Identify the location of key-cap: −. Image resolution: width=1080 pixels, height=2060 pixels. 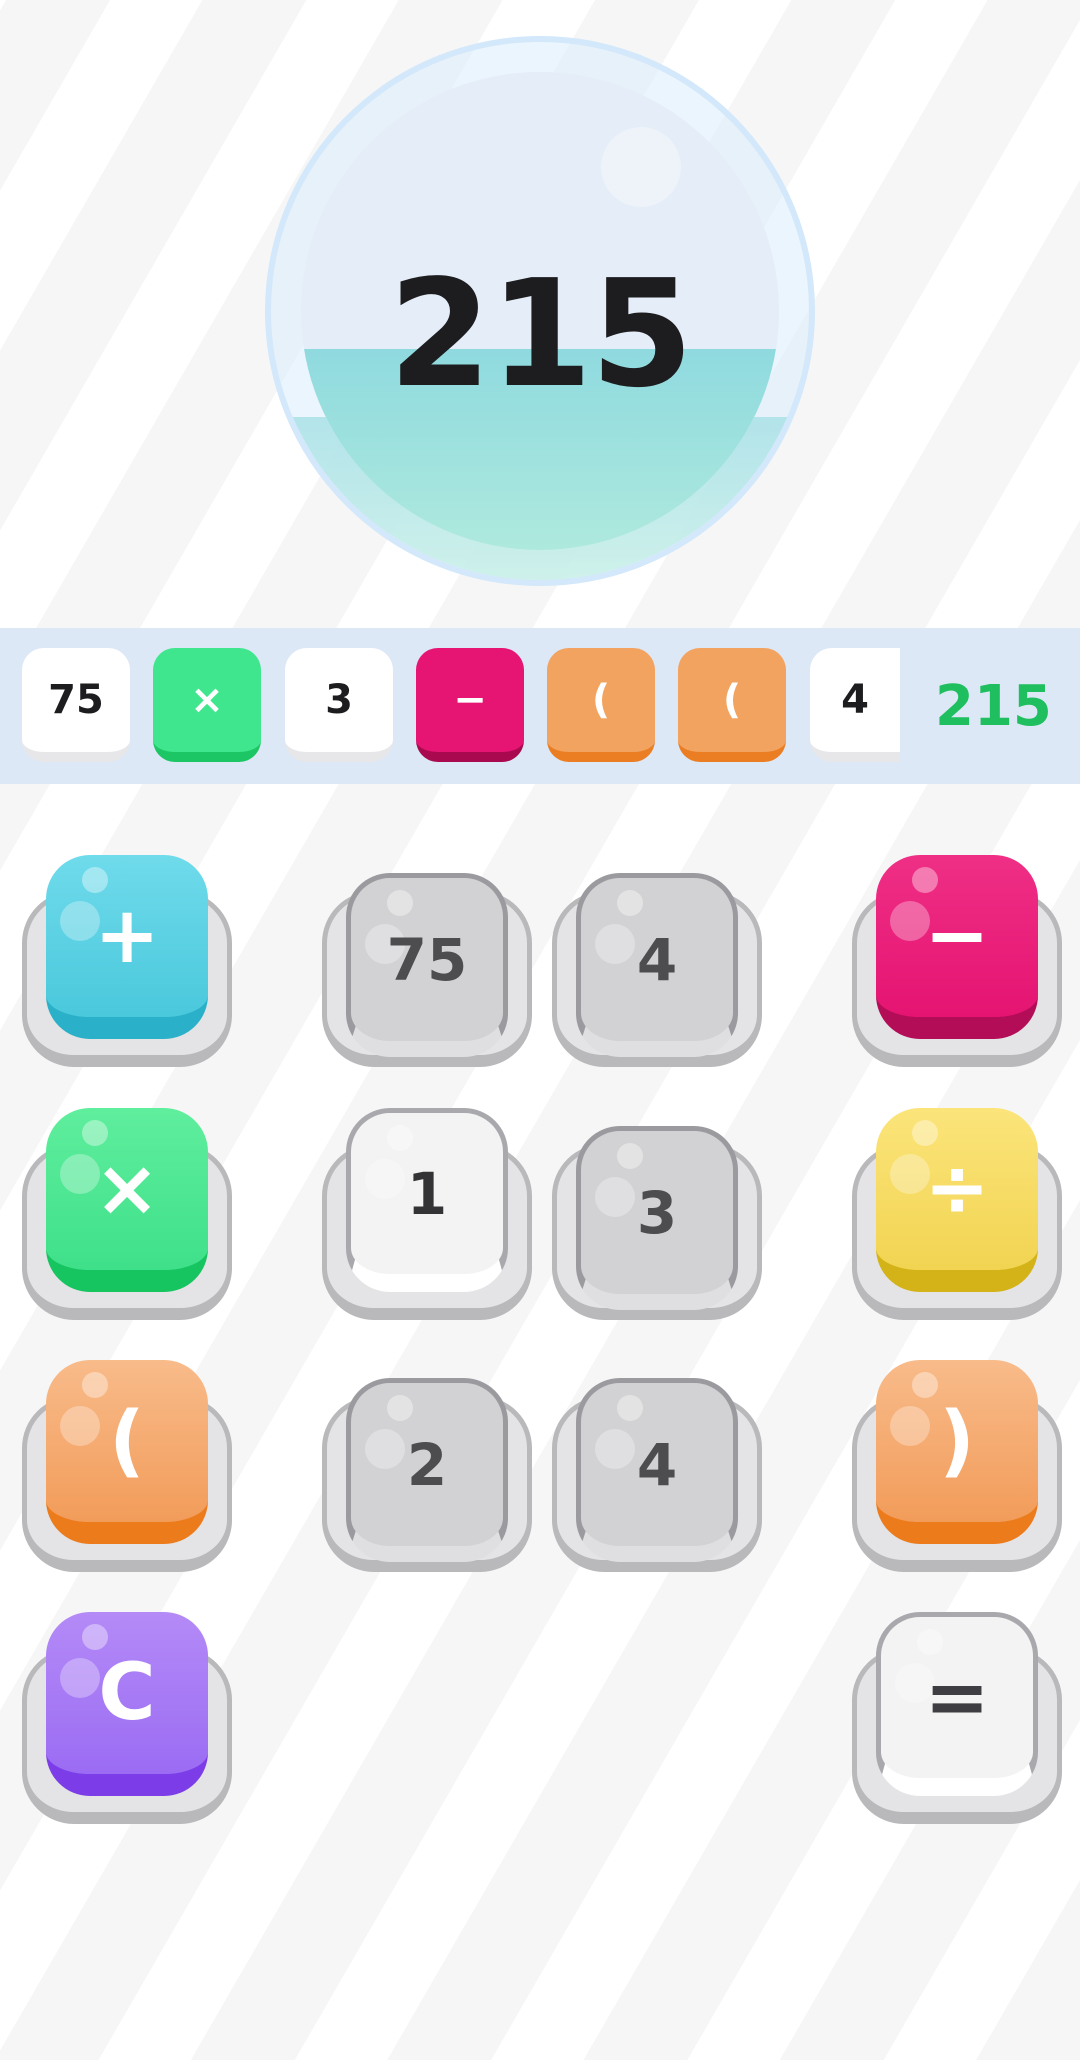
(957, 947).